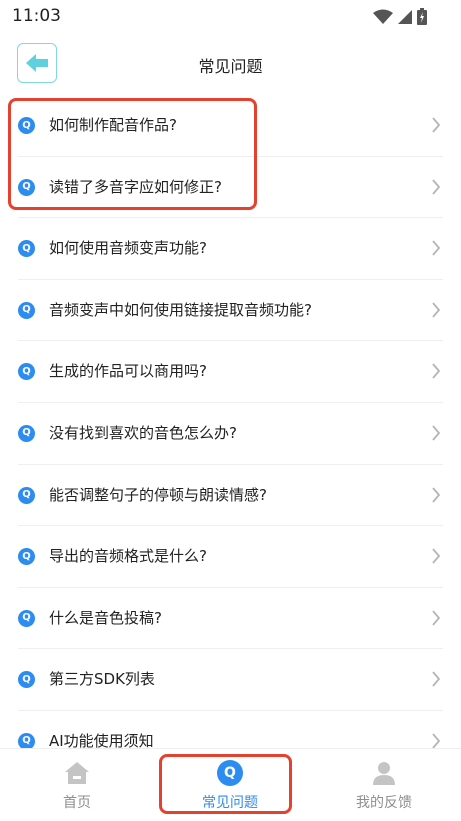 Image resolution: width=461 pixels, height=821 pixels. What do you see at coordinates (77, 773) in the screenshot?
I see `home-icon` at bounding box center [77, 773].